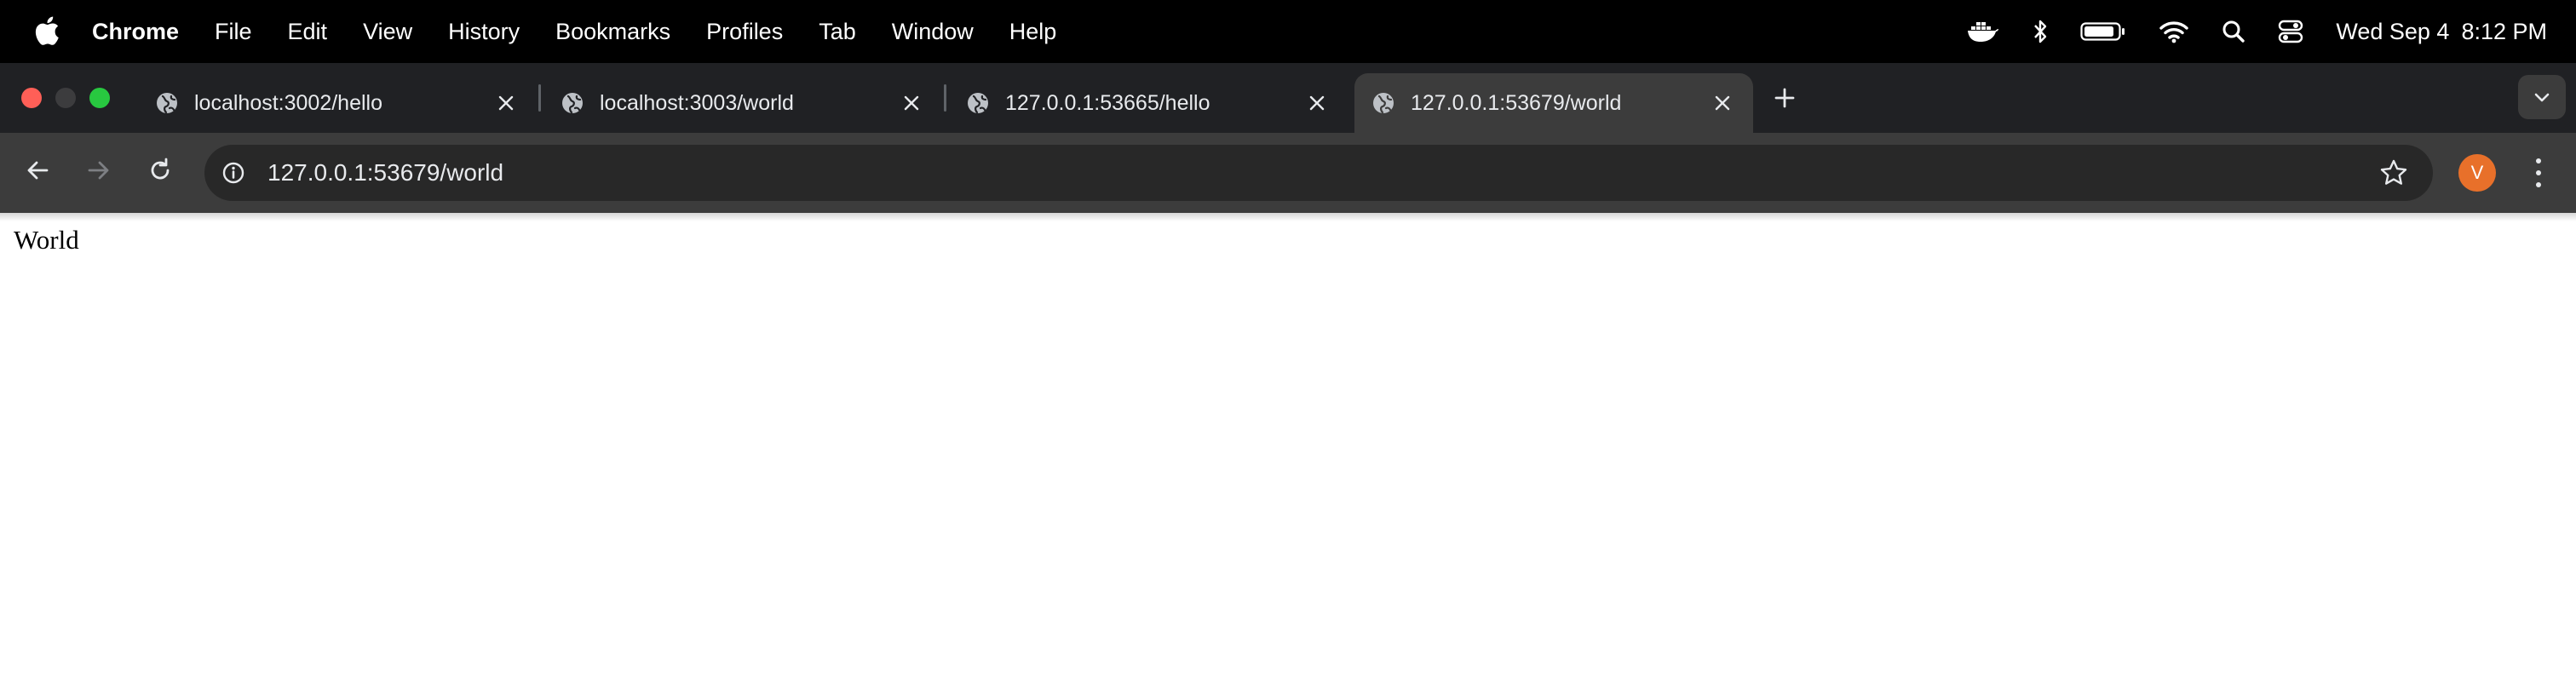  I want to click on menu-bar-status-area: Wed Sep 4 8:12 PM, so click(2257, 31).